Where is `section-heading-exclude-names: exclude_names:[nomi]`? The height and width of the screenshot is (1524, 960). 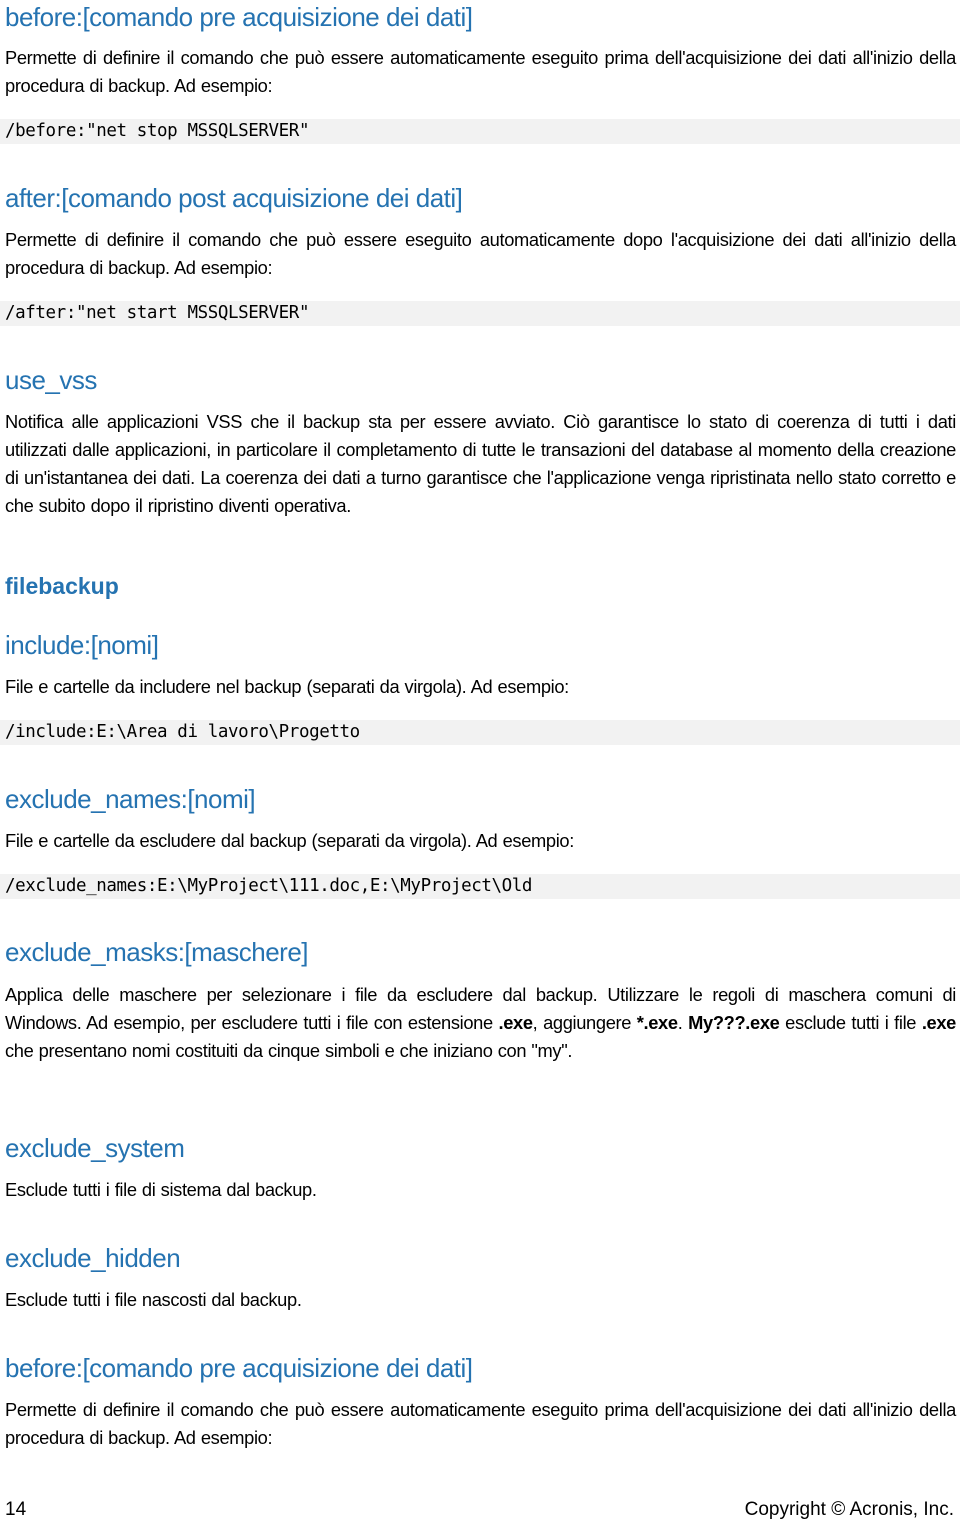 section-heading-exclude-names: exclude_names:[nomi] is located at coordinates (130, 799).